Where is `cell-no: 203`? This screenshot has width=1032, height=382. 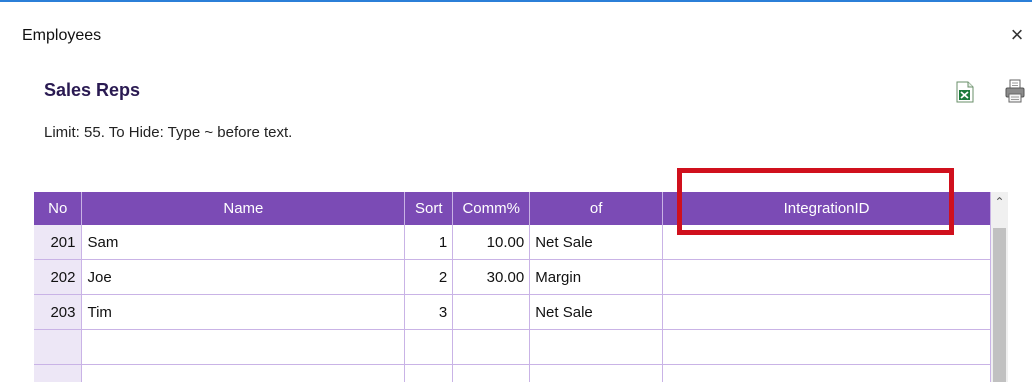 cell-no: 203 is located at coordinates (58, 312).